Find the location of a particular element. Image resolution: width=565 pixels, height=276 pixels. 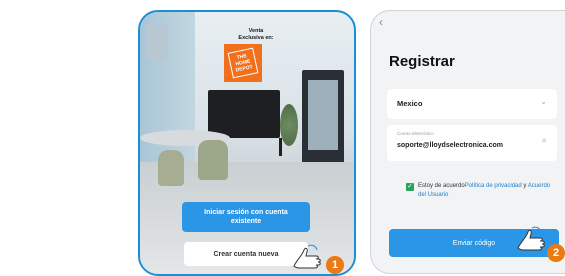

chevron-down-icon: ⌄ is located at coordinates (543, 101).